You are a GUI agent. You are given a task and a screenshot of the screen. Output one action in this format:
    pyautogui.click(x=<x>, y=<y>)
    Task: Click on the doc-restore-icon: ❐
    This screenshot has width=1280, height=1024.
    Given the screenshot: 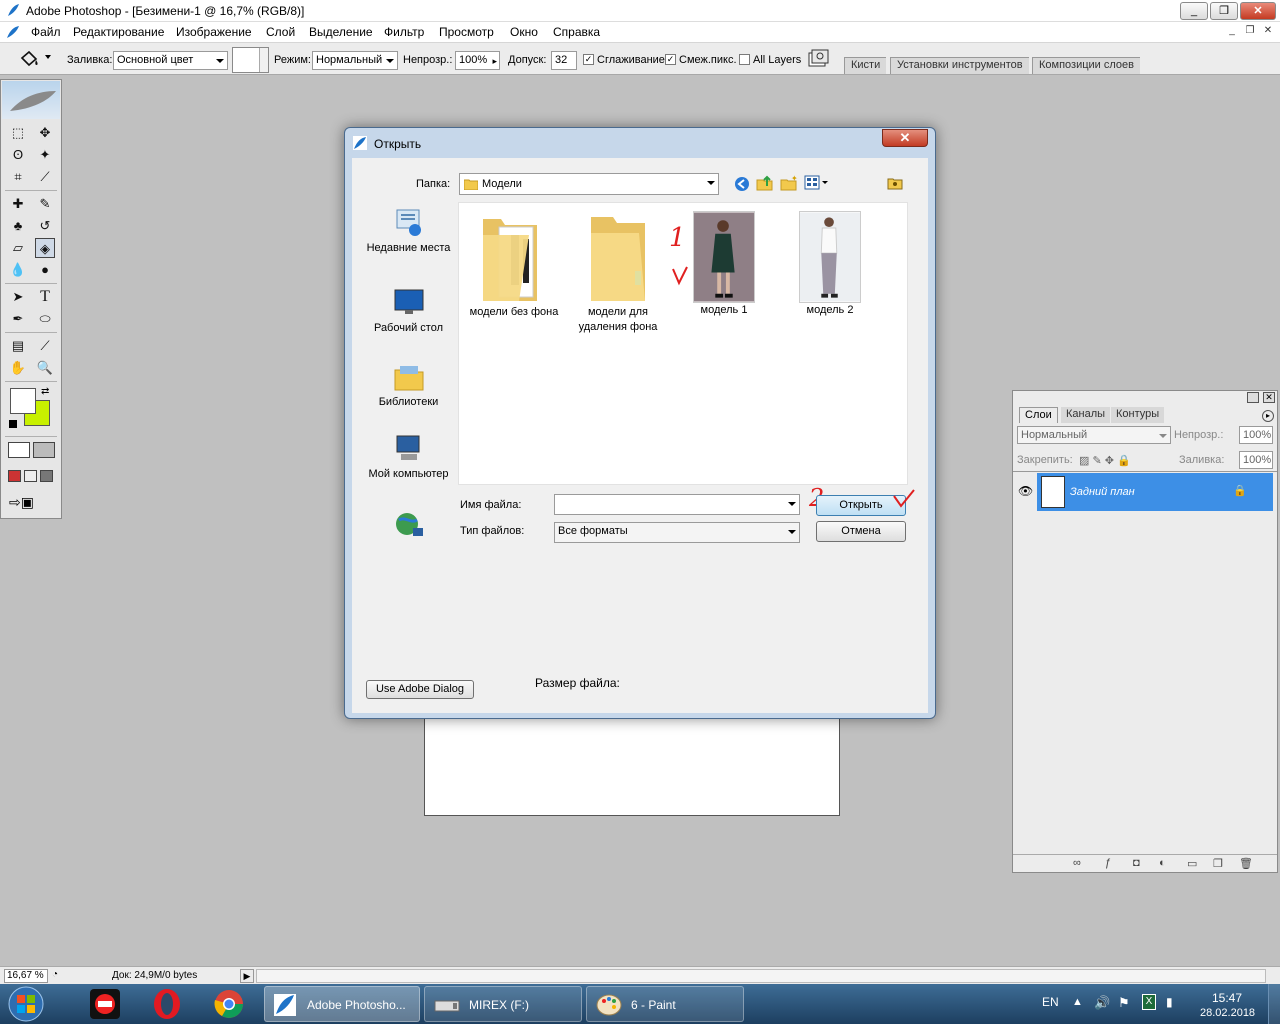 What is the action you would take?
    pyautogui.click(x=1250, y=32)
    